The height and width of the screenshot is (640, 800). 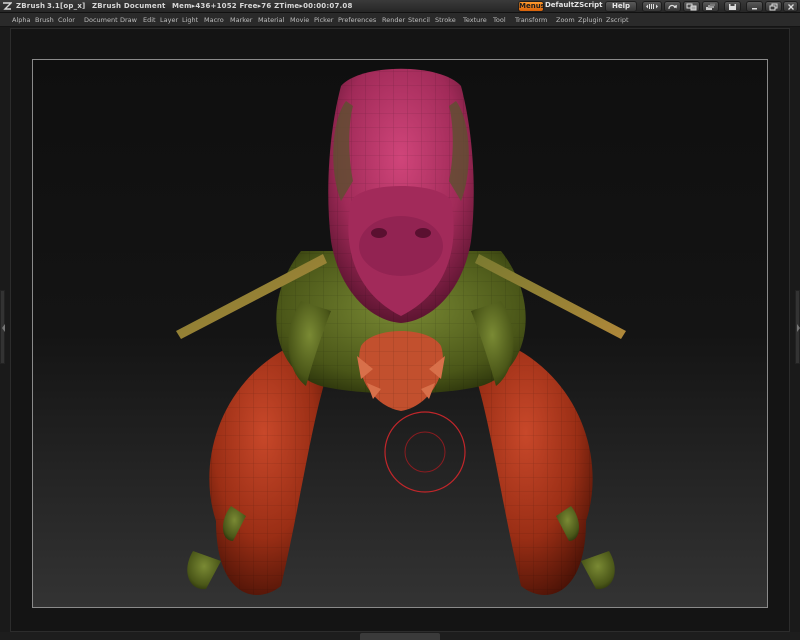 What do you see at coordinates (710, 6) in the screenshot?
I see `layers-icon` at bounding box center [710, 6].